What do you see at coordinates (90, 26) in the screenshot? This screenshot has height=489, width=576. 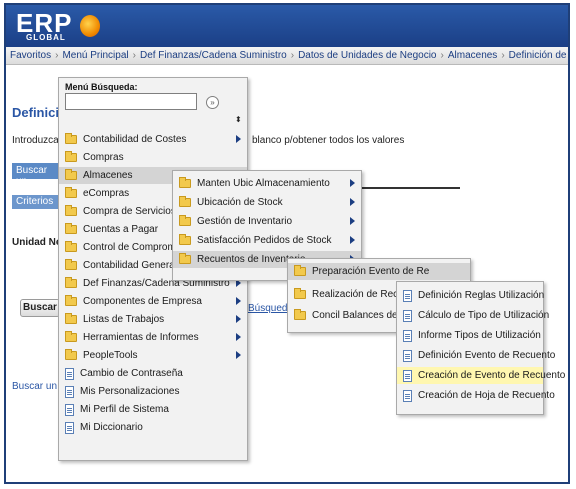 I see `logo-swirl-icon` at bounding box center [90, 26].